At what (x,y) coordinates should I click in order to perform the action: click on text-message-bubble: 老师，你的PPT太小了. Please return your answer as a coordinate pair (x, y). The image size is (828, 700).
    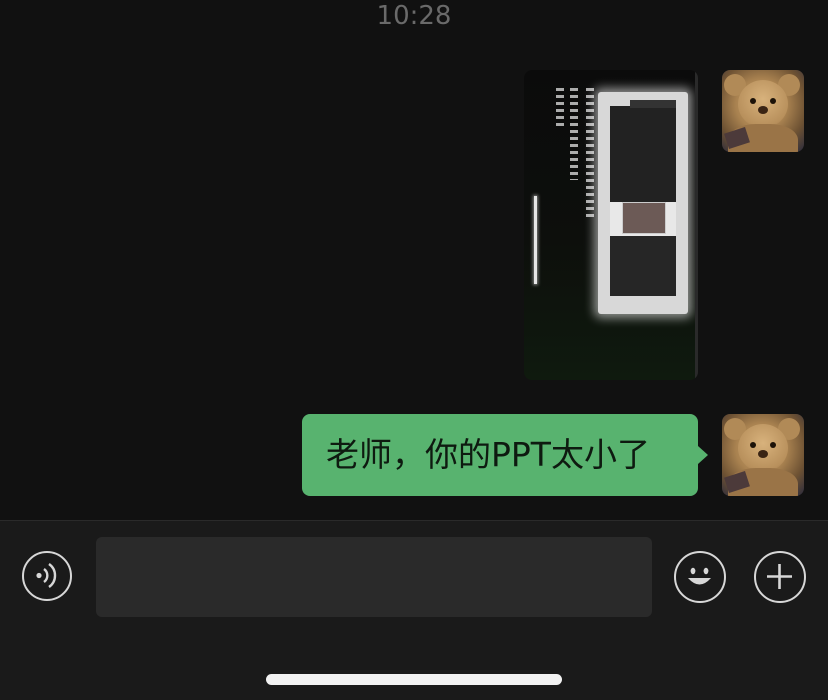
    Looking at the image, I should click on (500, 455).